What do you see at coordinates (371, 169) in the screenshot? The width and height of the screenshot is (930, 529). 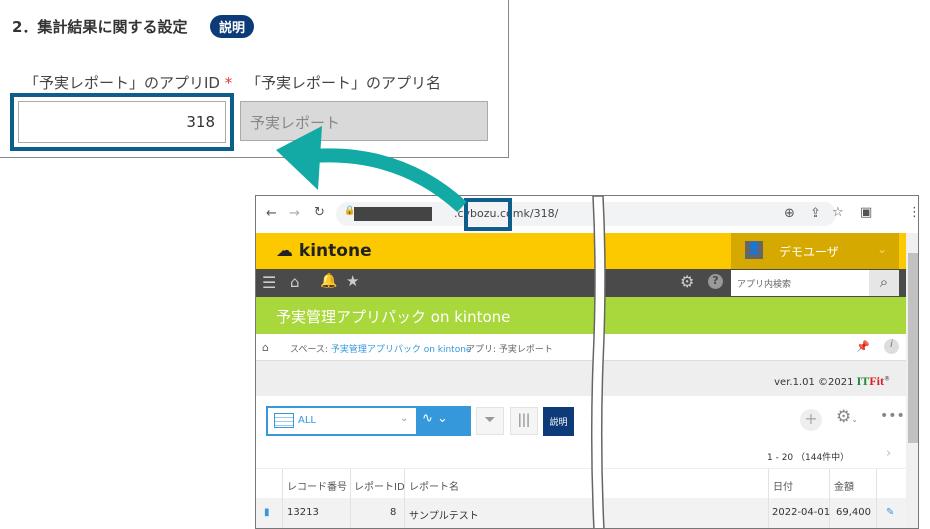 I see `arrow-icon` at bounding box center [371, 169].